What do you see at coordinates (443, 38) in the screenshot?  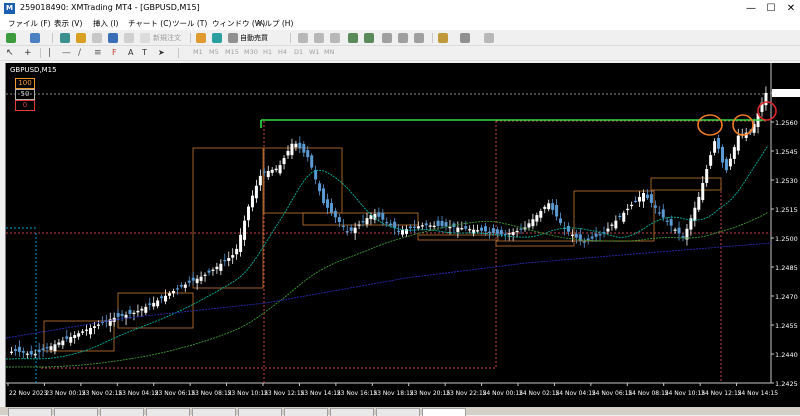 I see `indicators-icon` at bounding box center [443, 38].